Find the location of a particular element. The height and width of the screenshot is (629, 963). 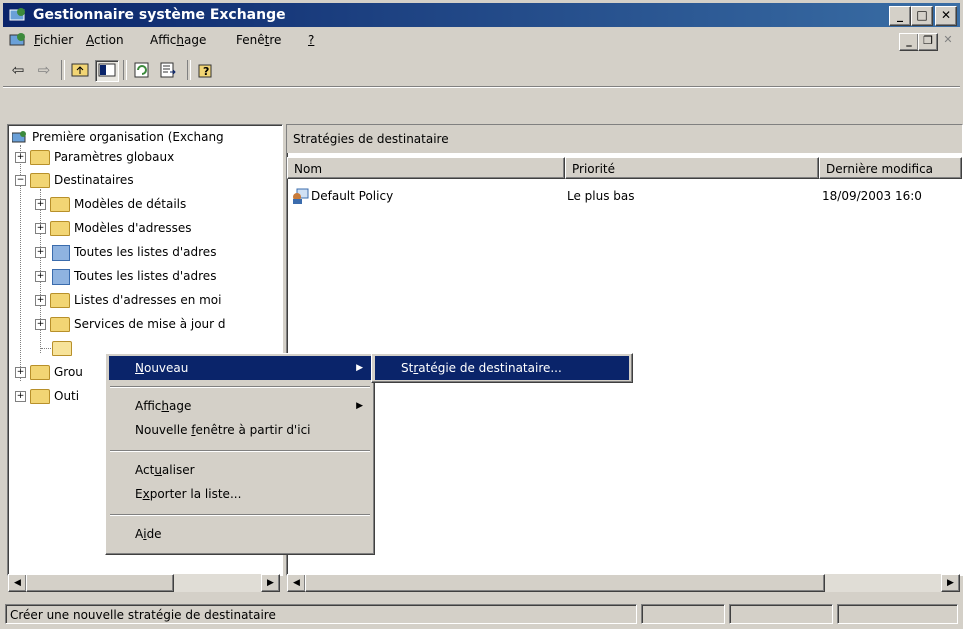

menu-affichage: Affichage is located at coordinates (178, 40).